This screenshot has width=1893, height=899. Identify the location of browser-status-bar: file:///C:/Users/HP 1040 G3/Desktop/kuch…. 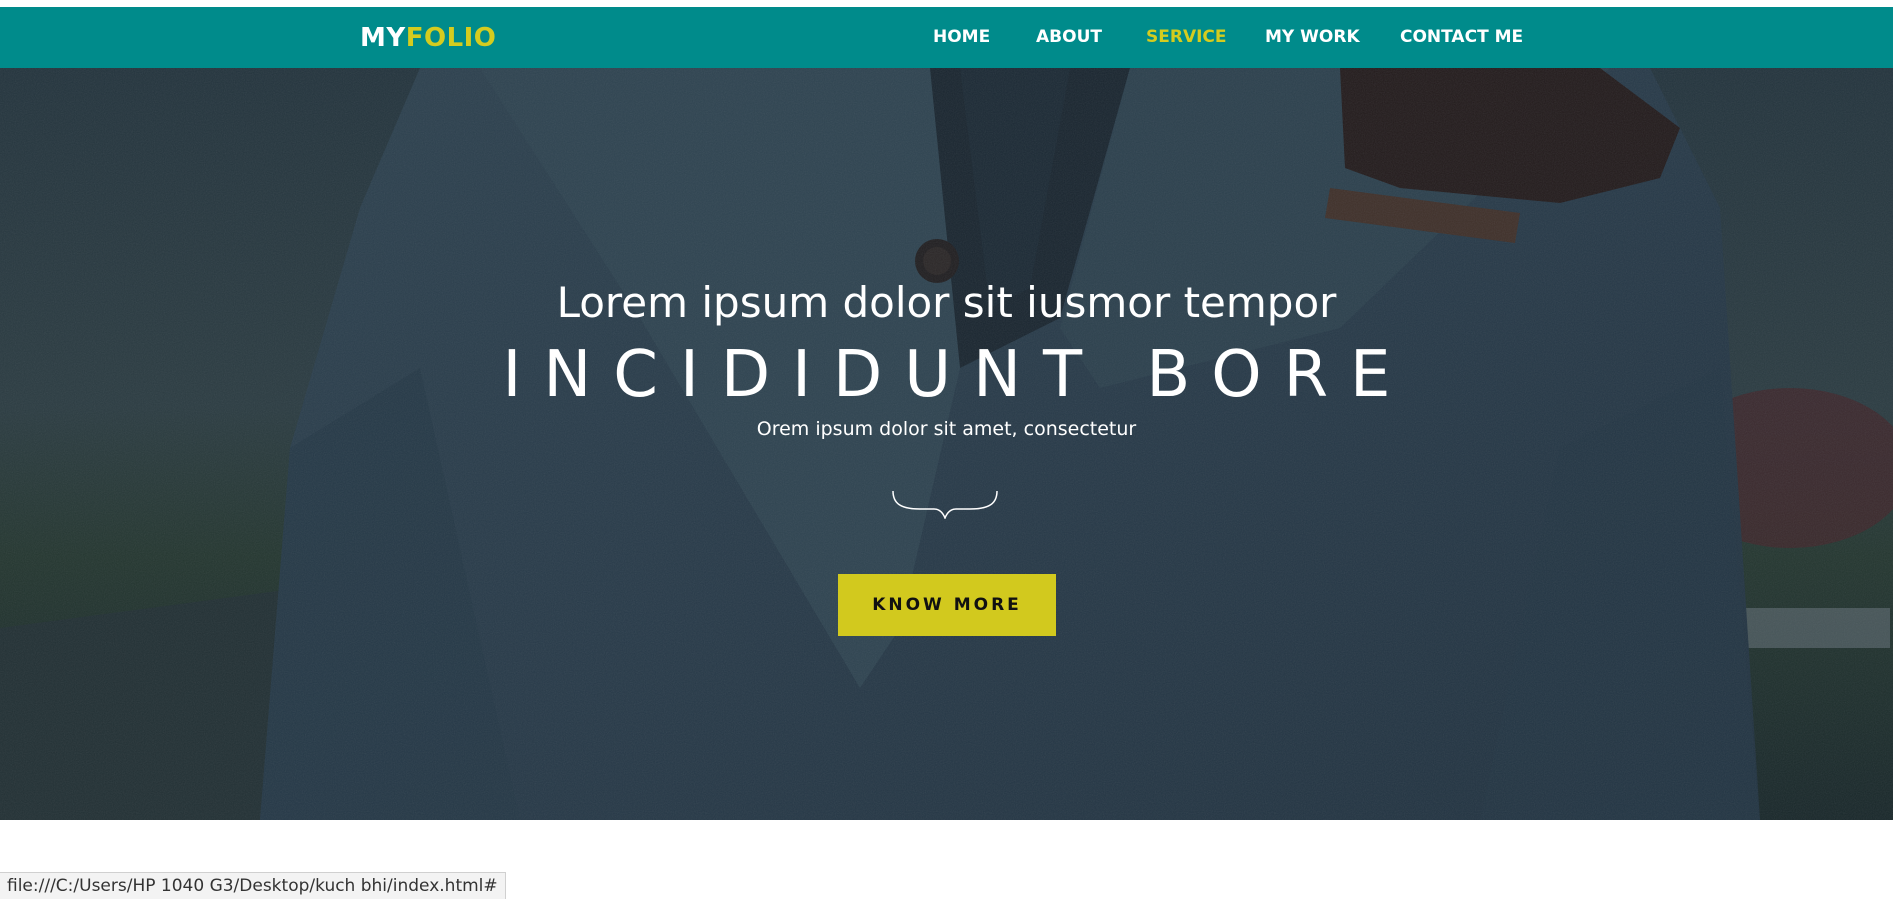
(253, 885).